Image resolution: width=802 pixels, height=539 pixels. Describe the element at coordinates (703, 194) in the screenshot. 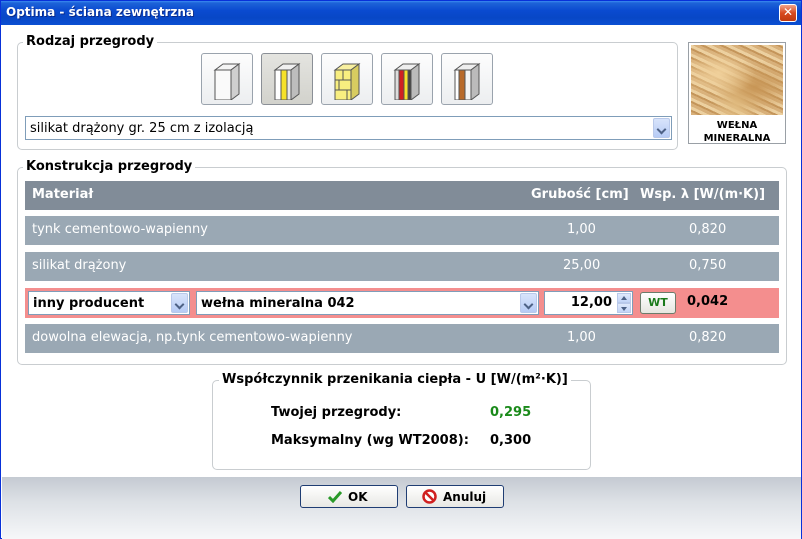

I see `header-lambda: Wsp. λ [W/(m·K)]` at that location.